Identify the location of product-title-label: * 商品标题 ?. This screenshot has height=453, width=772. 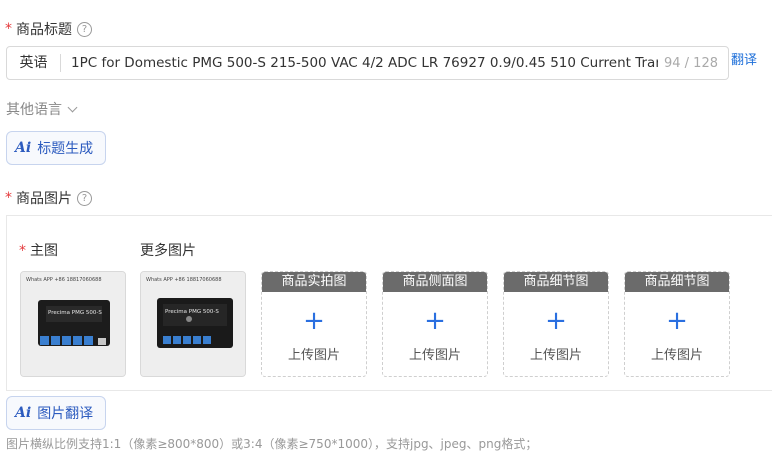
(48, 29).